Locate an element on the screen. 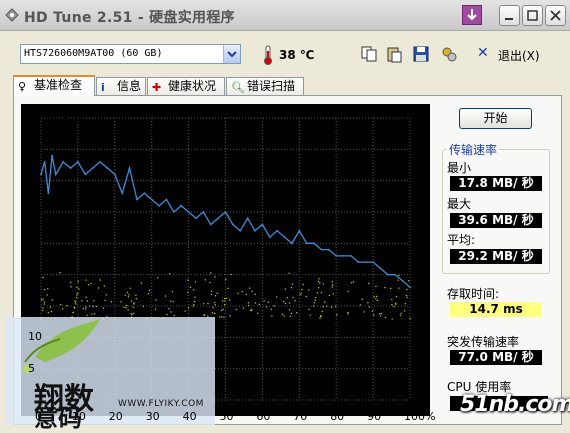 The image size is (570, 433). y-right-tick-label: 5 is located at coordinates (417, 368).